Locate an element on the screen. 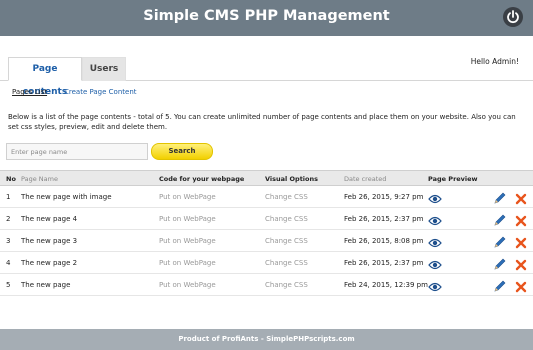 Image resolution: width=533 pixels, height=350 pixels. col-no: No is located at coordinates (11, 179).